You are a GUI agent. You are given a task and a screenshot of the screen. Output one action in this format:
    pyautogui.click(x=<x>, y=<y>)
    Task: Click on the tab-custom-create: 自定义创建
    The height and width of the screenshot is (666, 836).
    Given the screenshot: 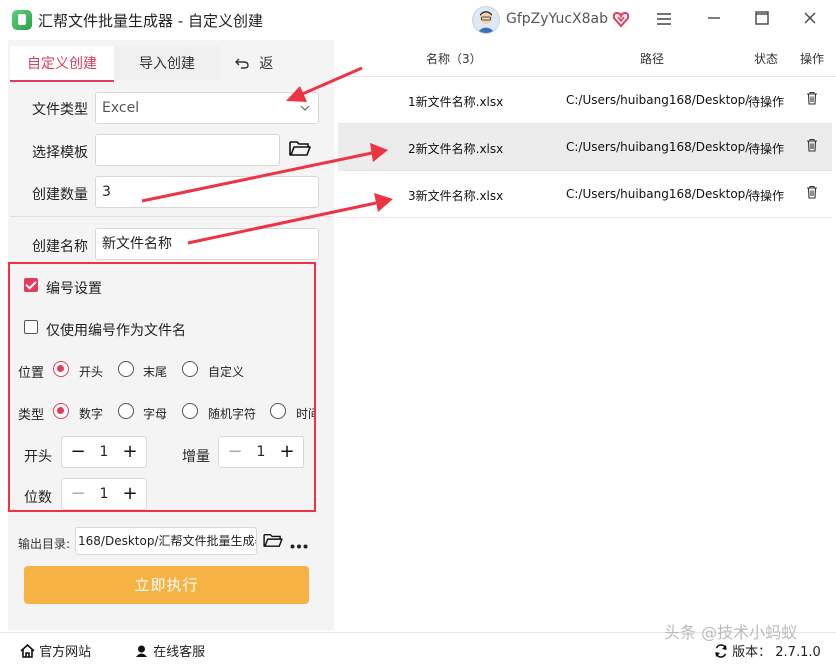 What is the action you would take?
    pyautogui.click(x=62, y=64)
    